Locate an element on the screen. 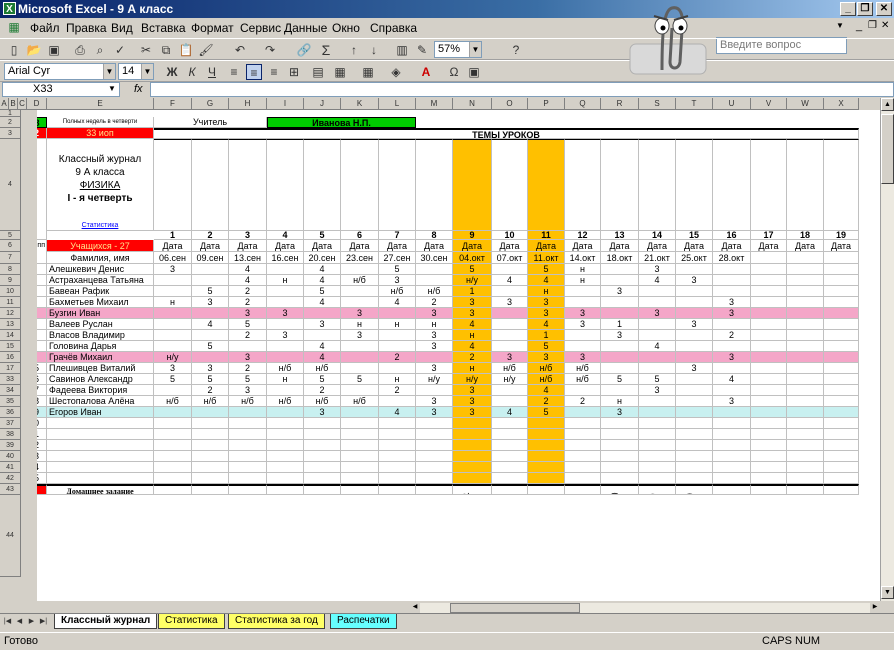 The height and width of the screenshot is (650, 894). name-label: Фамилия, имя is located at coordinates (100, 258).